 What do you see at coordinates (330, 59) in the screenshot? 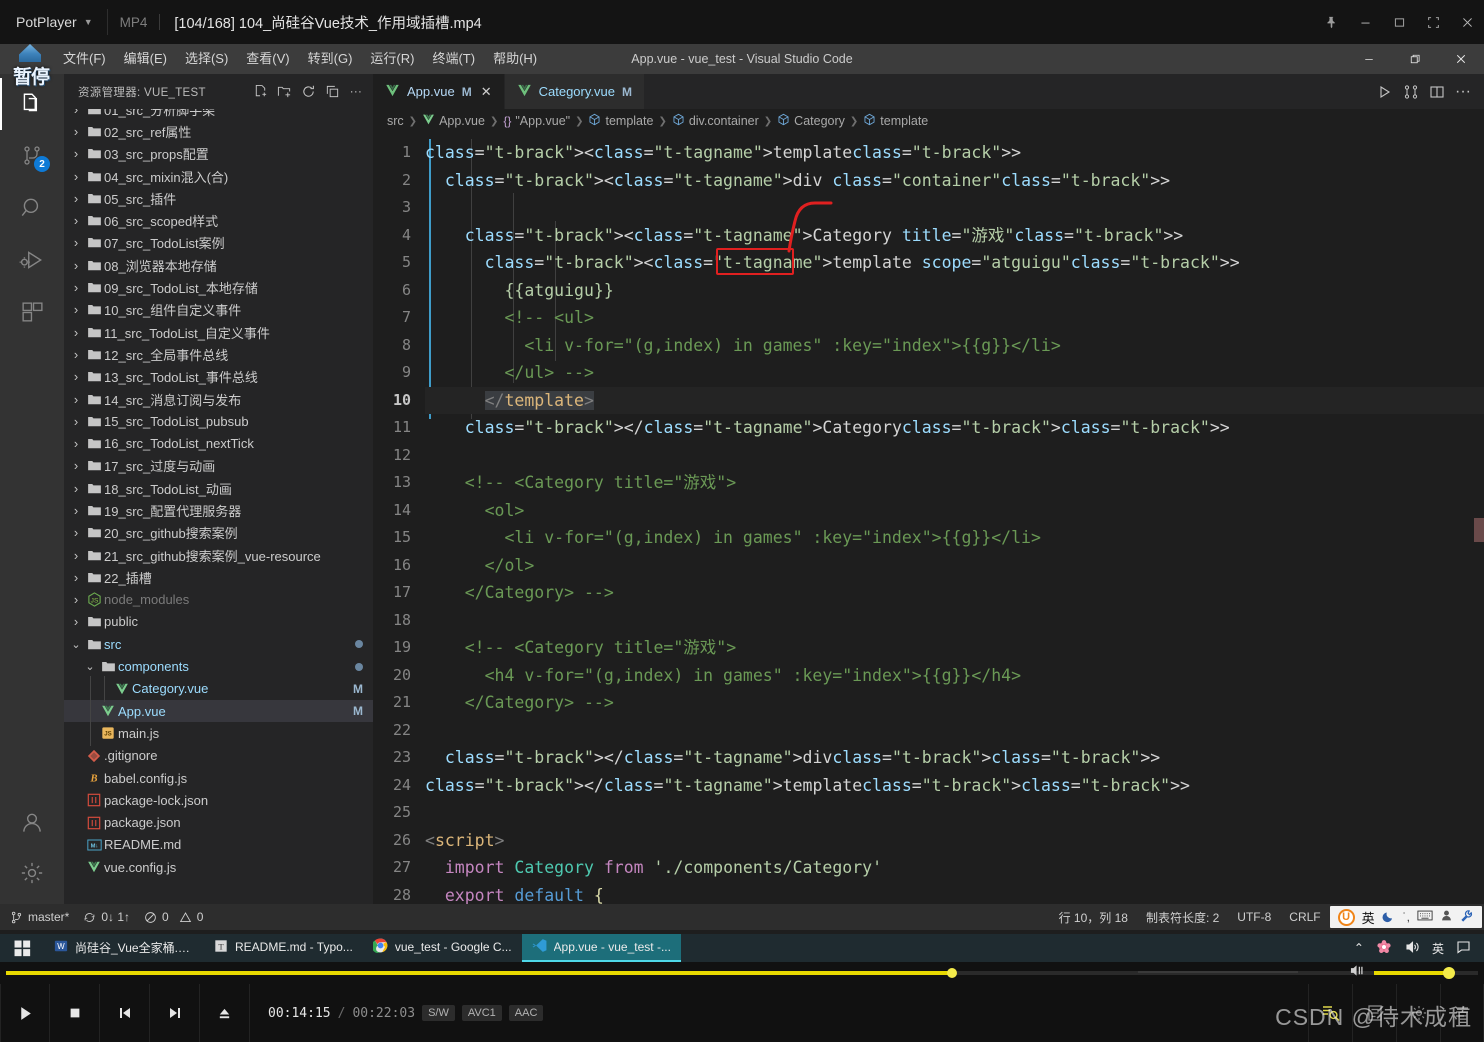
I see `menu-go: 转到(G)` at bounding box center [330, 59].